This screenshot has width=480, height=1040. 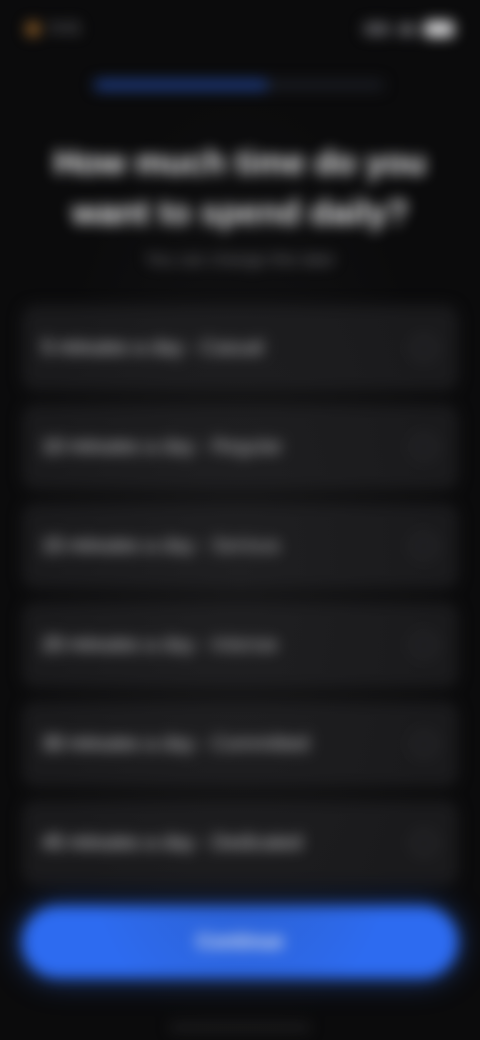 I want to click on option-label: 45 minutes a day - Dedicated, so click(x=172, y=842).